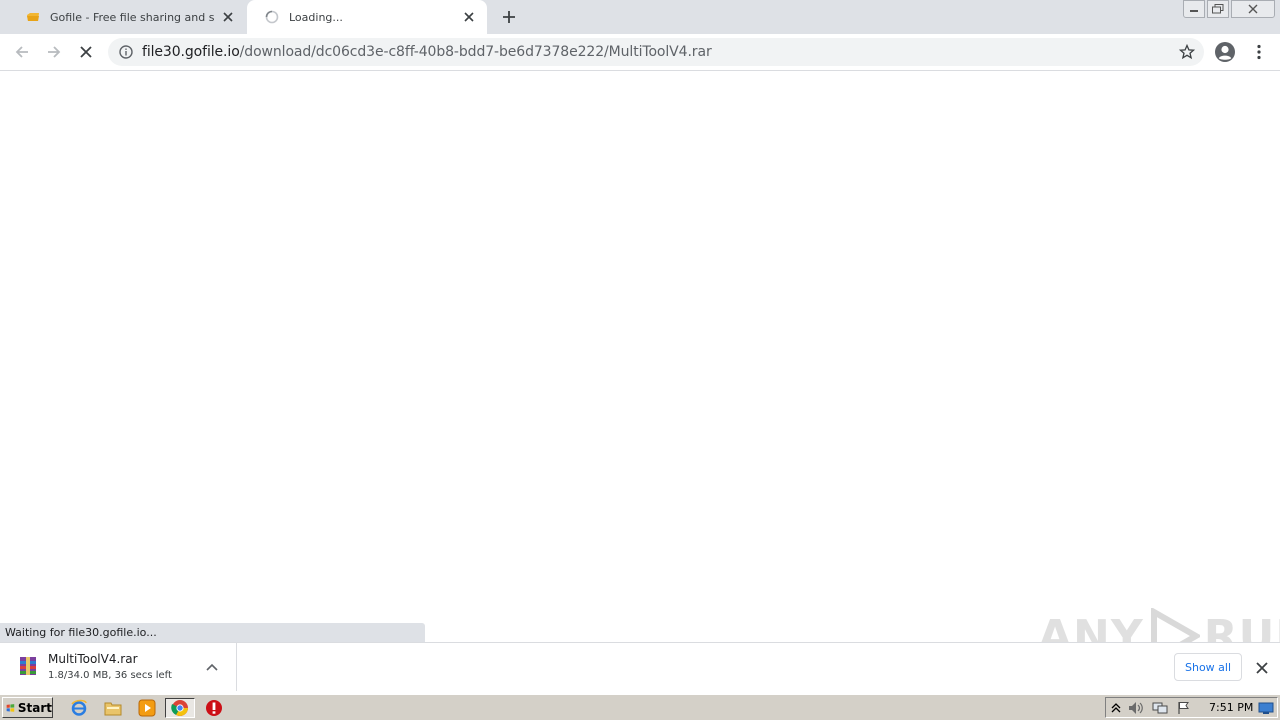  Describe the element at coordinates (191, 52) in the screenshot. I see `url-host: file30.gofile.io` at that location.